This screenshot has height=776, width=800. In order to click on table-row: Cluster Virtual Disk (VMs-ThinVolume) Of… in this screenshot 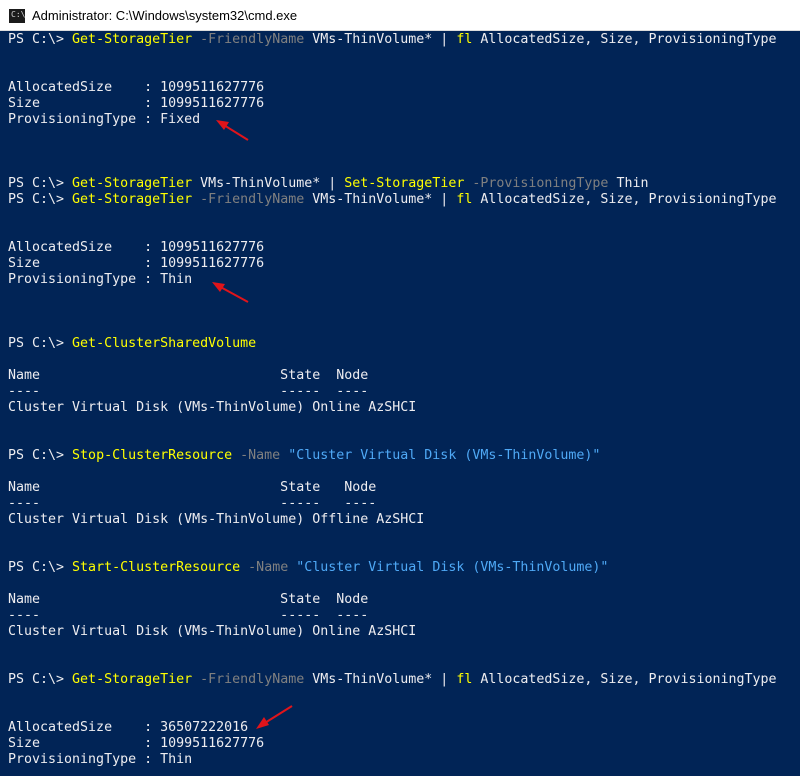, I will do `click(216, 519)`.